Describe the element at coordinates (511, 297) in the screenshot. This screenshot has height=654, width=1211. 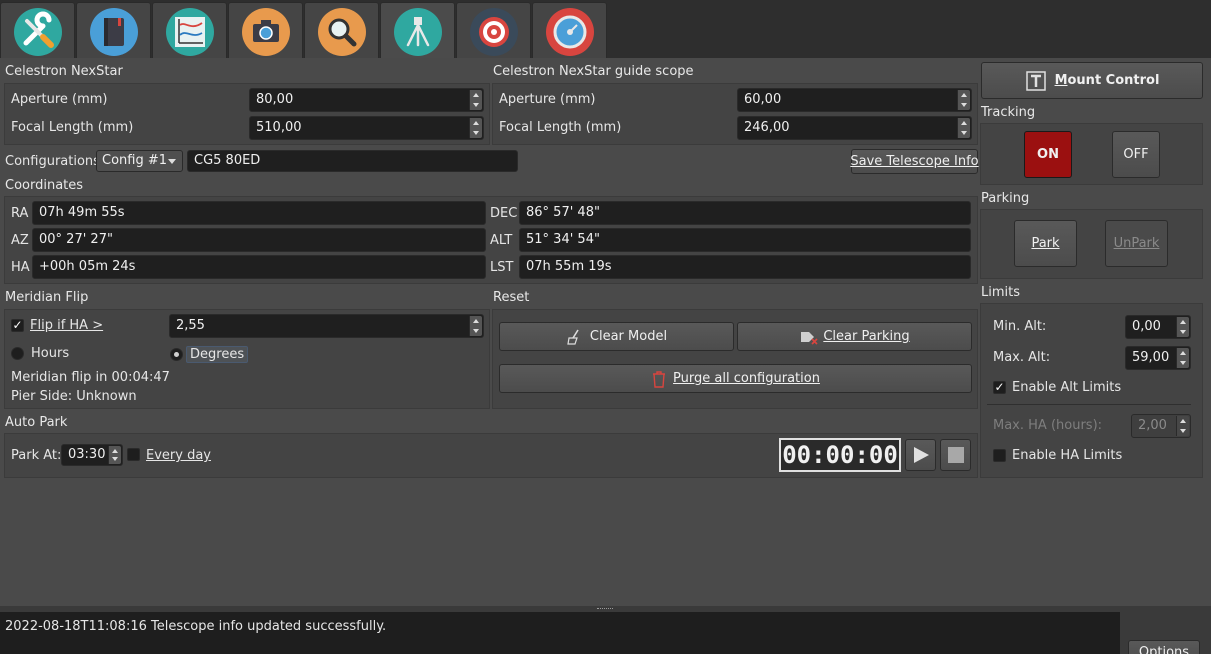
I see `reset-title: Reset` at that location.